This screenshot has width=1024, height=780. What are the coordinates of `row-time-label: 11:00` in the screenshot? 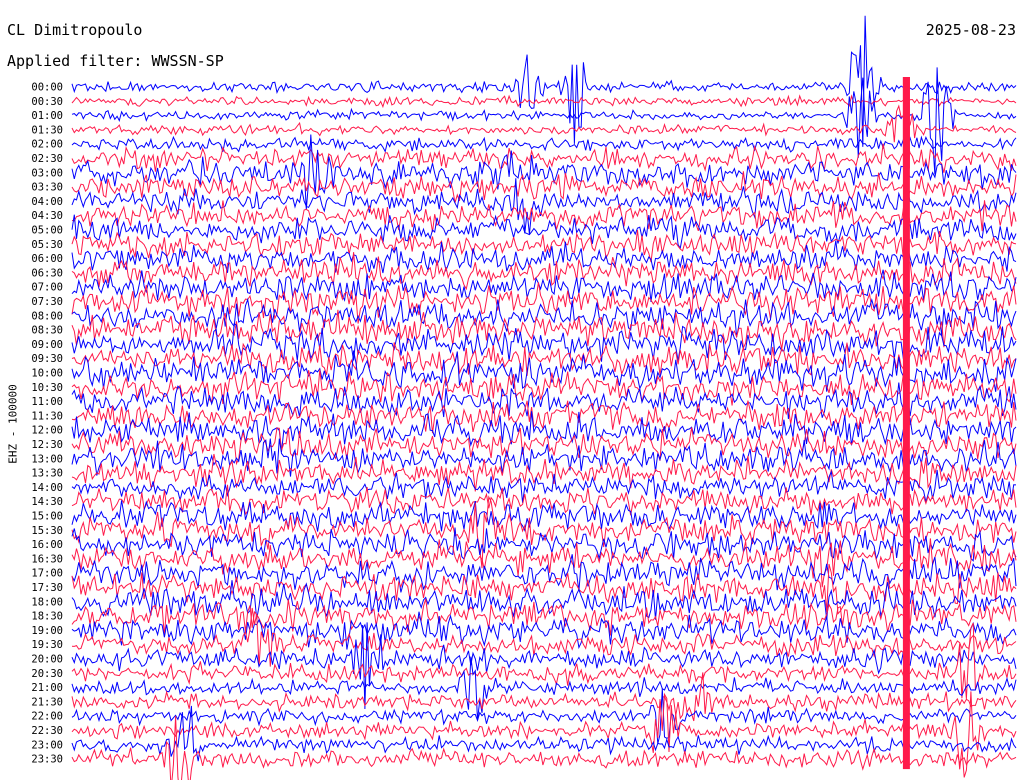 It's located at (47, 402).